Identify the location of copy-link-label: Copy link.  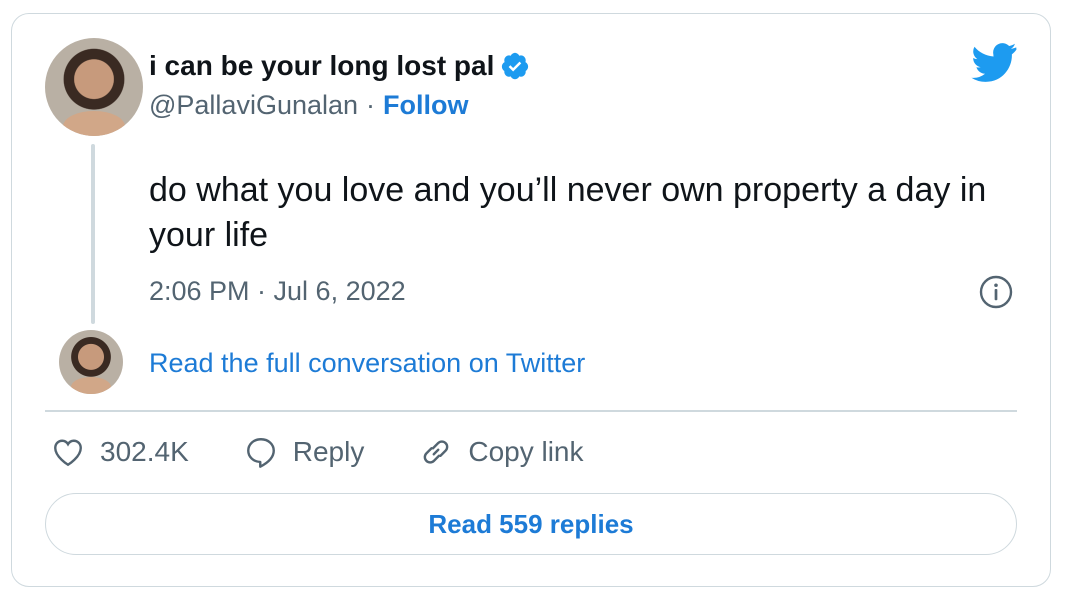
(526, 451).